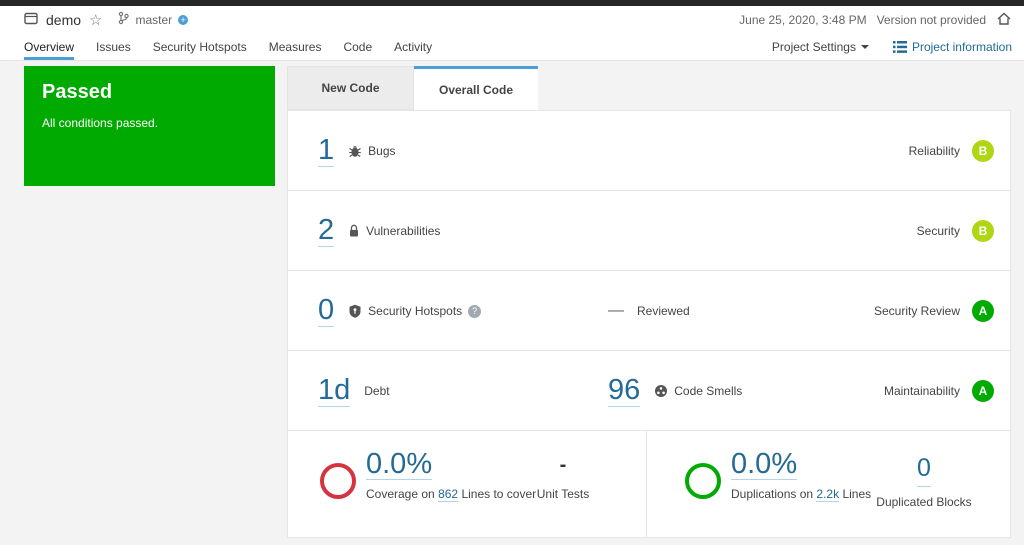 This screenshot has width=1024, height=545. What do you see at coordinates (476, 88) in the screenshot?
I see `tab-overall-code: Overall Code` at bounding box center [476, 88].